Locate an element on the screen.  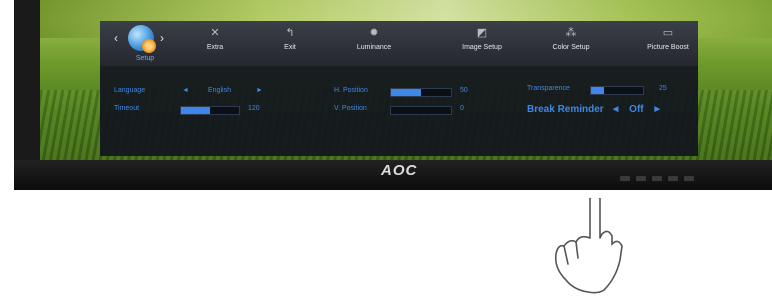
menu-item-color-setup: ⁂ Color Setup is located at coordinates (571, 39).